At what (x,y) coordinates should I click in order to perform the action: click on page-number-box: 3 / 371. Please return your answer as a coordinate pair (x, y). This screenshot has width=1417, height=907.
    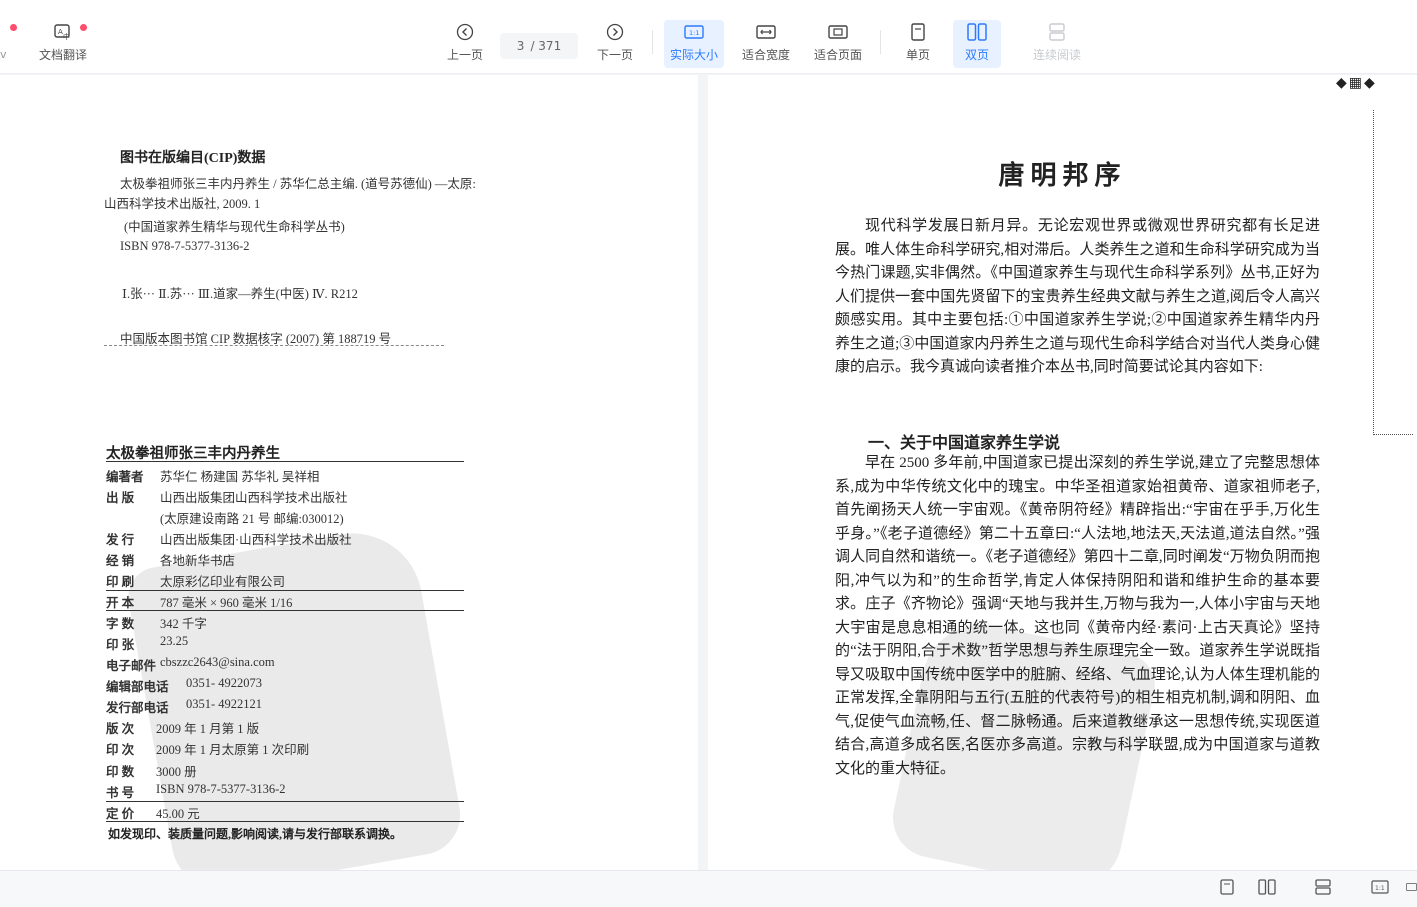
    Looking at the image, I should click on (539, 46).